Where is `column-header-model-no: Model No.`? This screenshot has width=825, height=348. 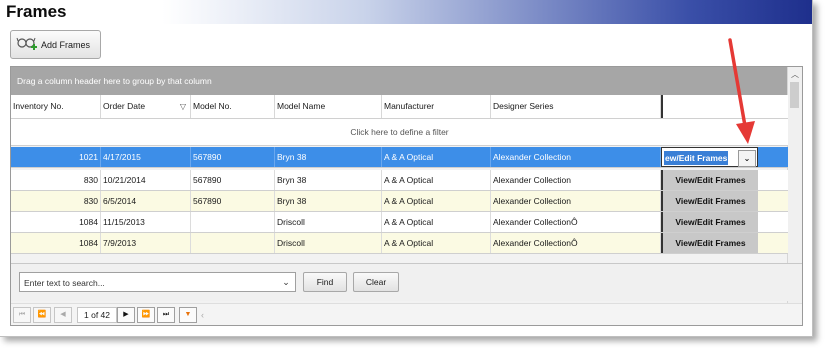 column-header-model-no: Model No. is located at coordinates (233, 106).